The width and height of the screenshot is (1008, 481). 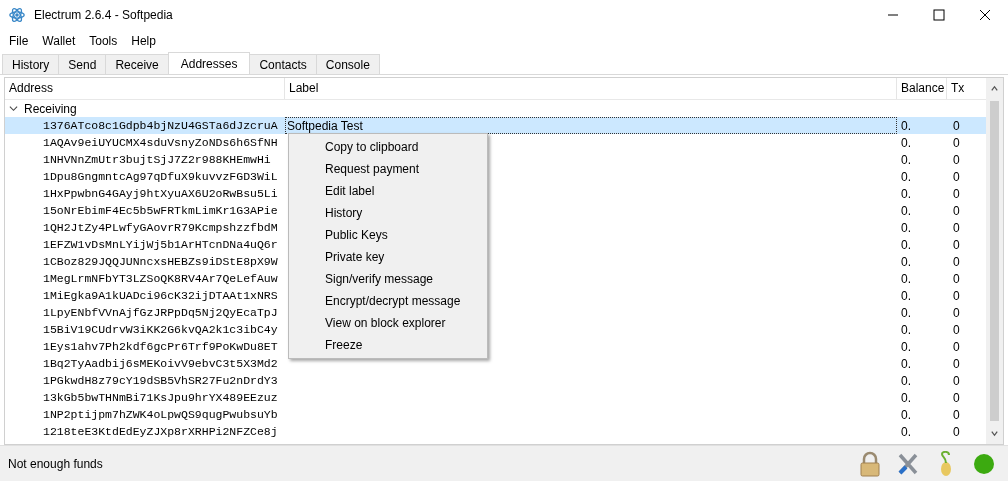 What do you see at coordinates (994, 433) in the screenshot?
I see `scroll-down-icon` at bounding box center [994, 433].